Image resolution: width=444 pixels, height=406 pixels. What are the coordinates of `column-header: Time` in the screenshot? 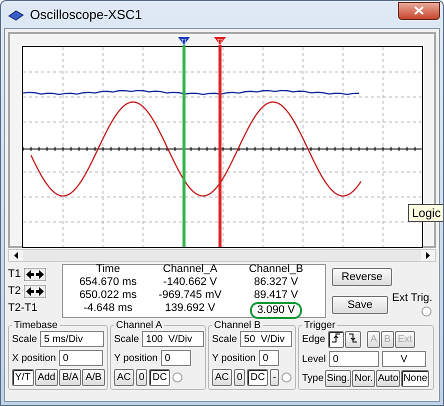 It's located at (108, 269).